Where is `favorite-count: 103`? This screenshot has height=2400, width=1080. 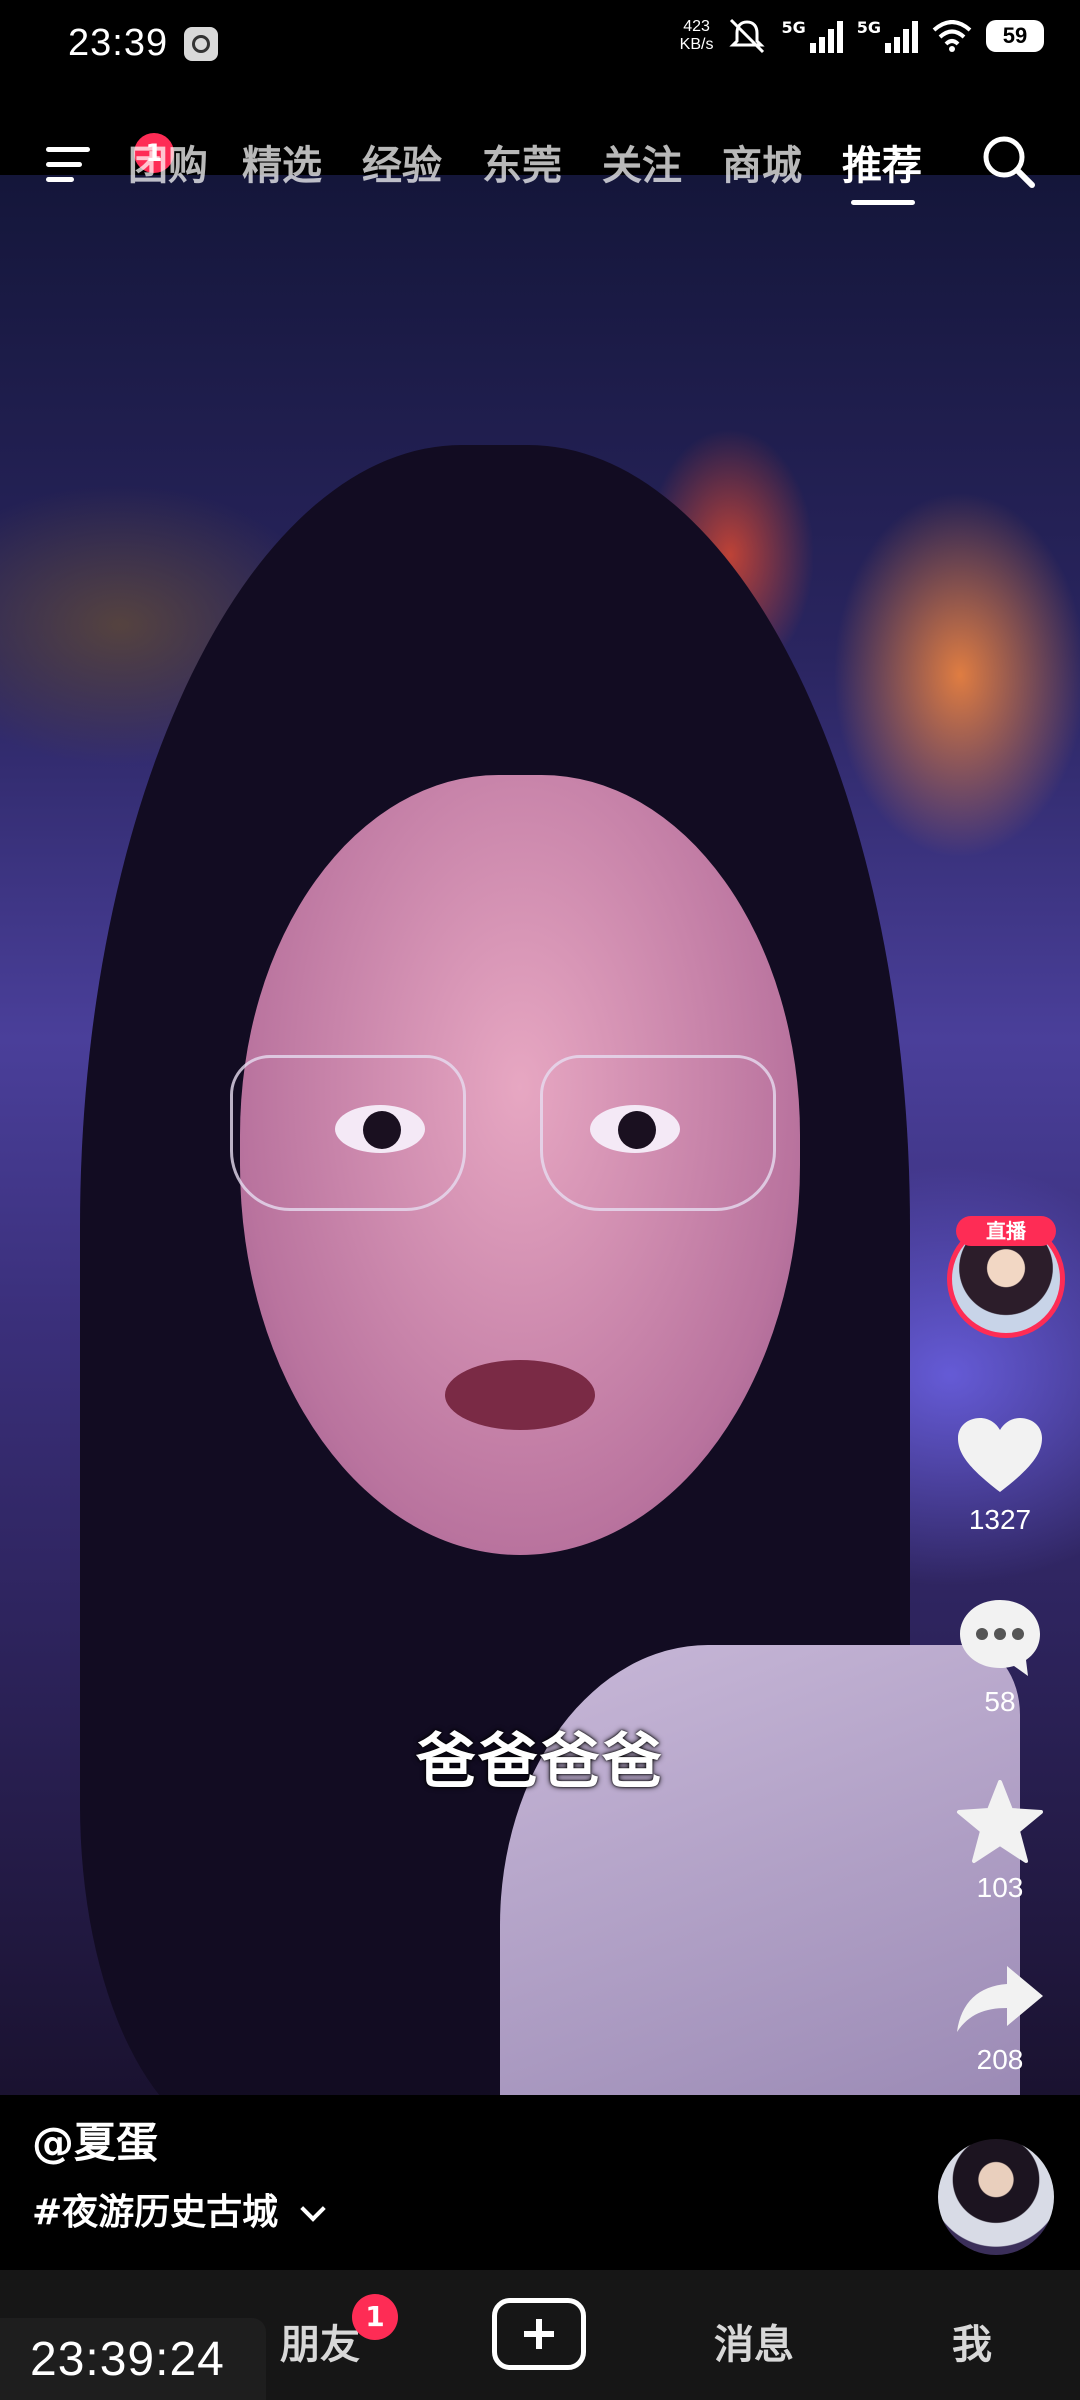 favorite-count: 103 is located at coordinates (1000, 1887).